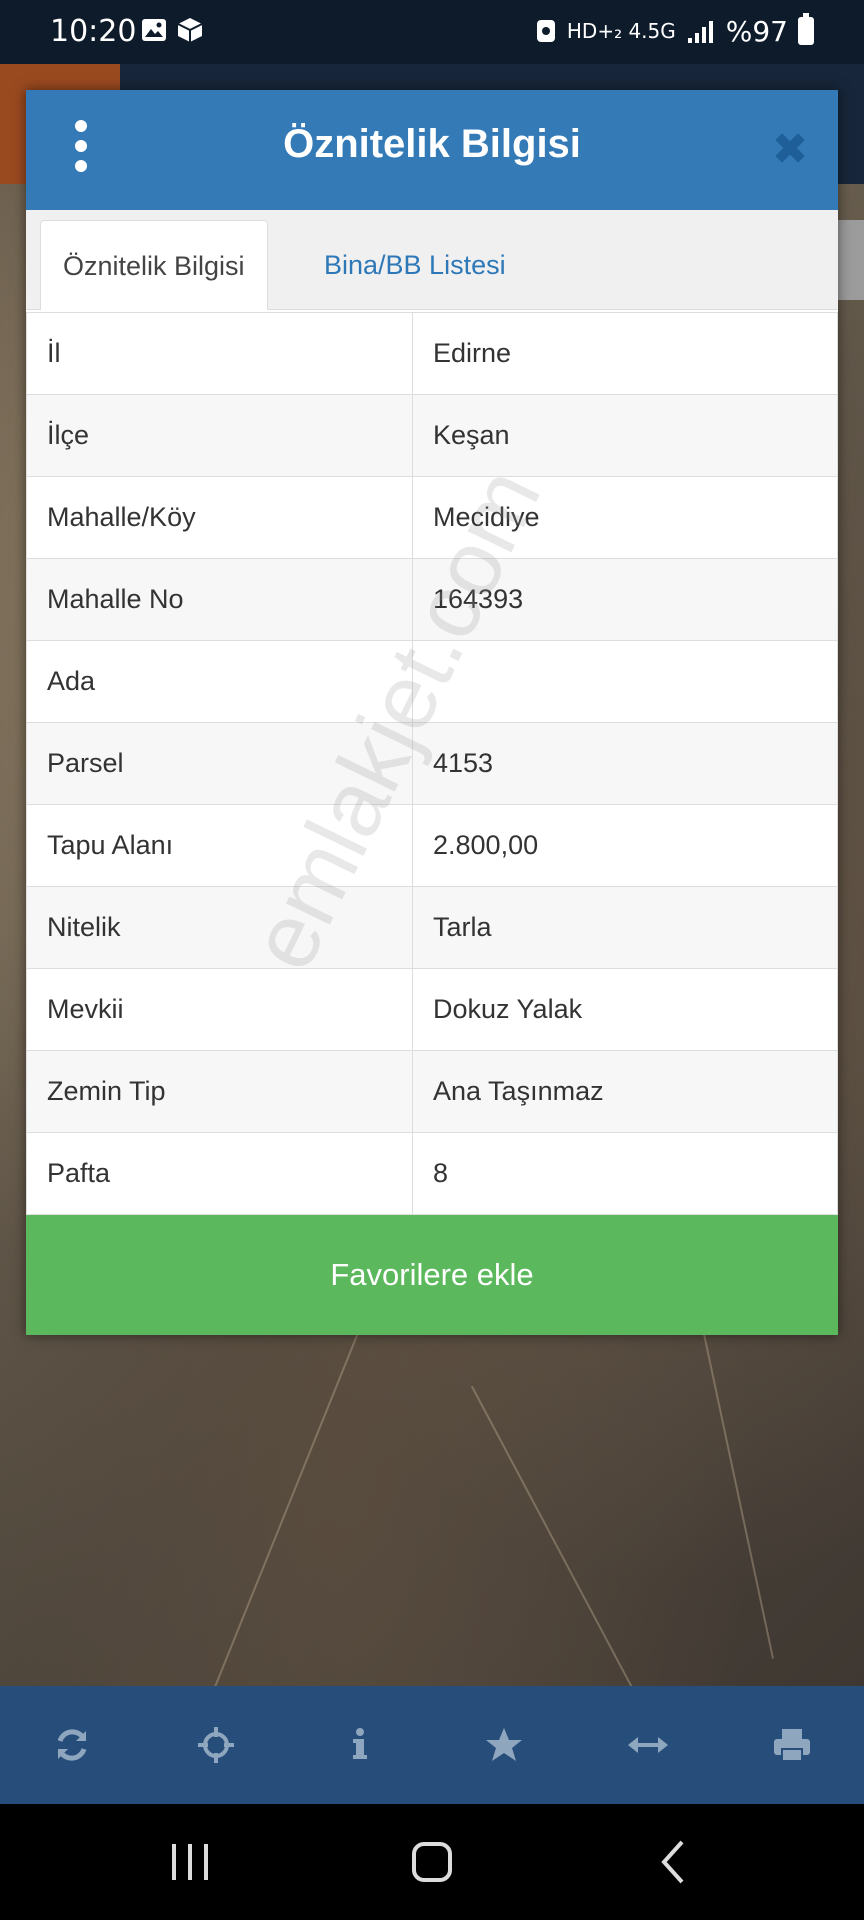 Image resolution: width=864 pixels, height=1920 pixels. I want to click on row-value: 2.800,00, so click(625, 845).